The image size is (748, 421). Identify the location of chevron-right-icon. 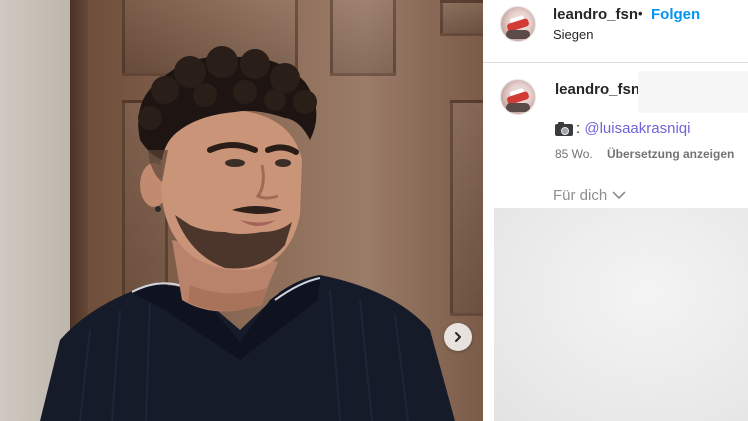
(458, 337).